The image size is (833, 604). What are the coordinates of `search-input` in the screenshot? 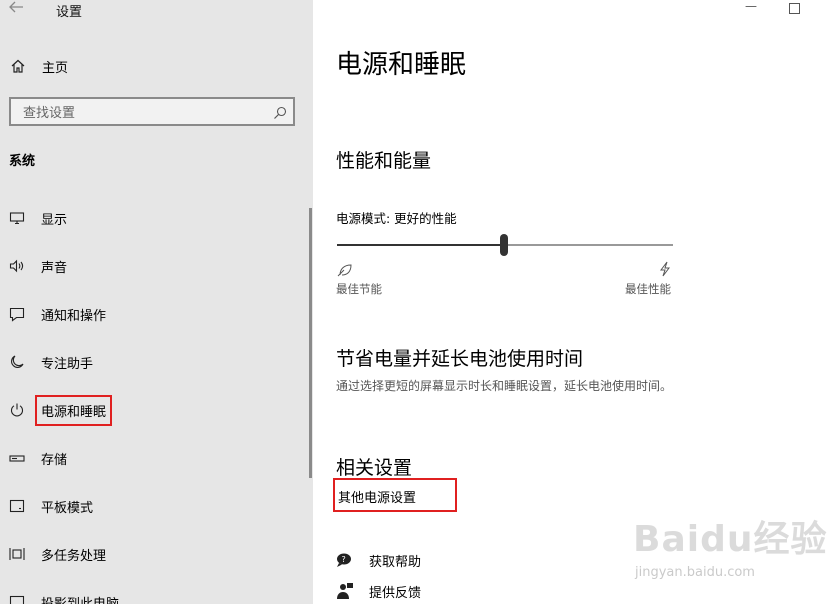 It's located at (143, 113).